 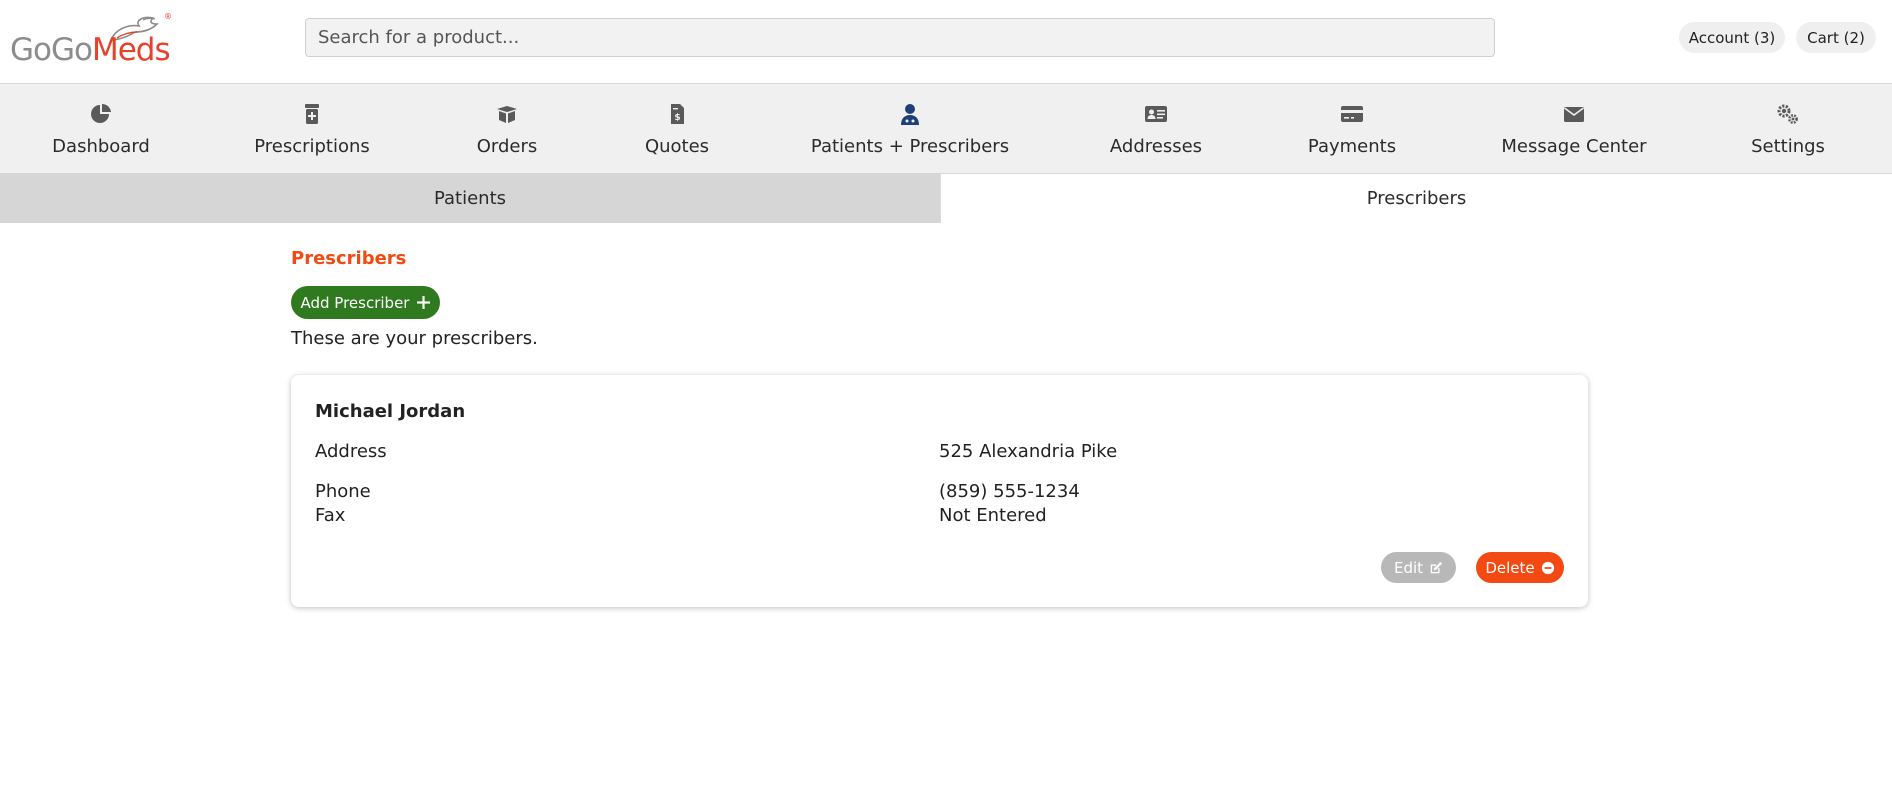 What do you see at coordinates (390, 411) in the screenshot?
I see `prescriber-name: Michael Jordan` at bounding box center [390, 411].